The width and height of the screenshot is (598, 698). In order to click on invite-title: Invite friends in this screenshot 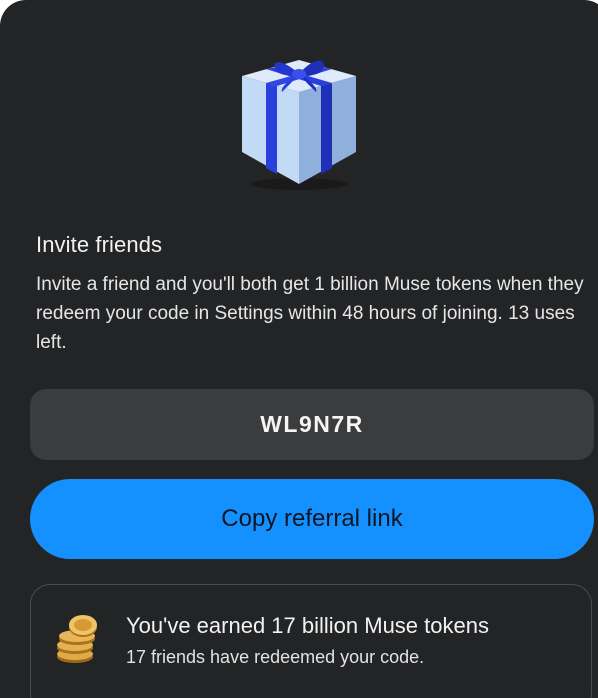, I will do `click(99, 244)`.